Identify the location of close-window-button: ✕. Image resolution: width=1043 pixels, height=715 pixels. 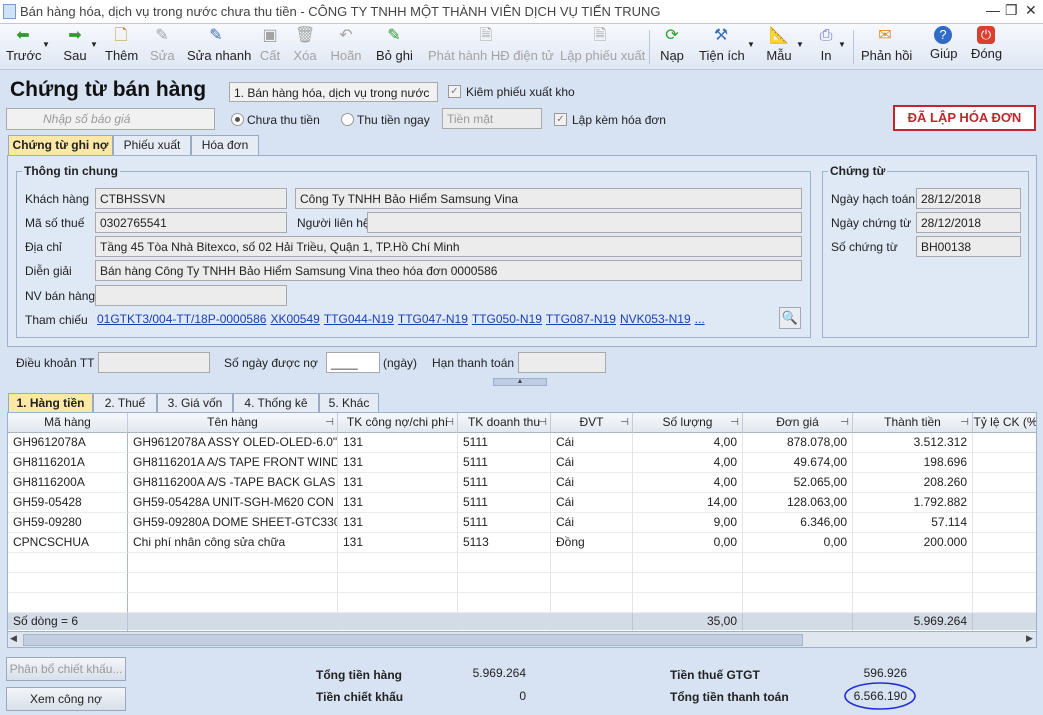
(1031, 10).